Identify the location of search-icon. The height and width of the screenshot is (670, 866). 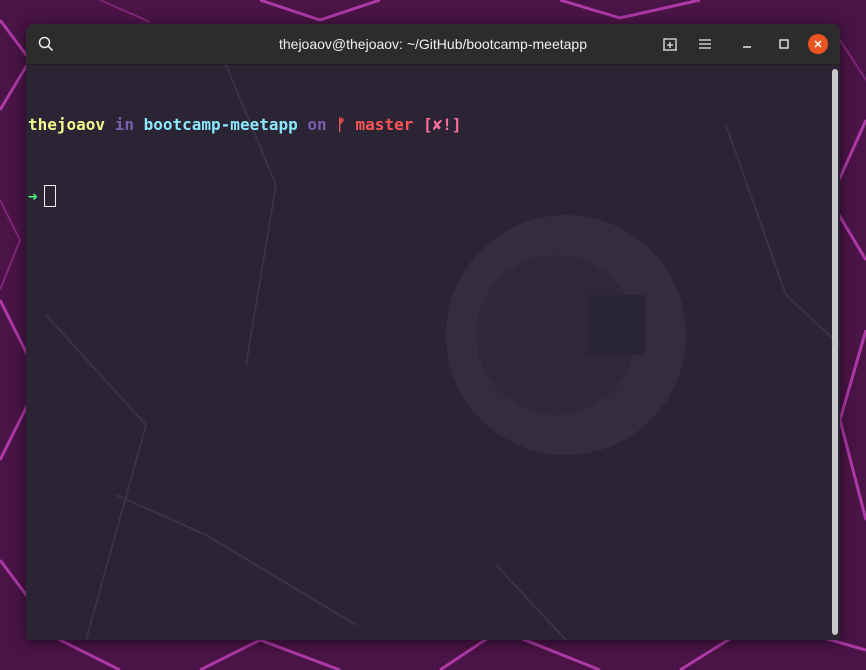
(46, 44).